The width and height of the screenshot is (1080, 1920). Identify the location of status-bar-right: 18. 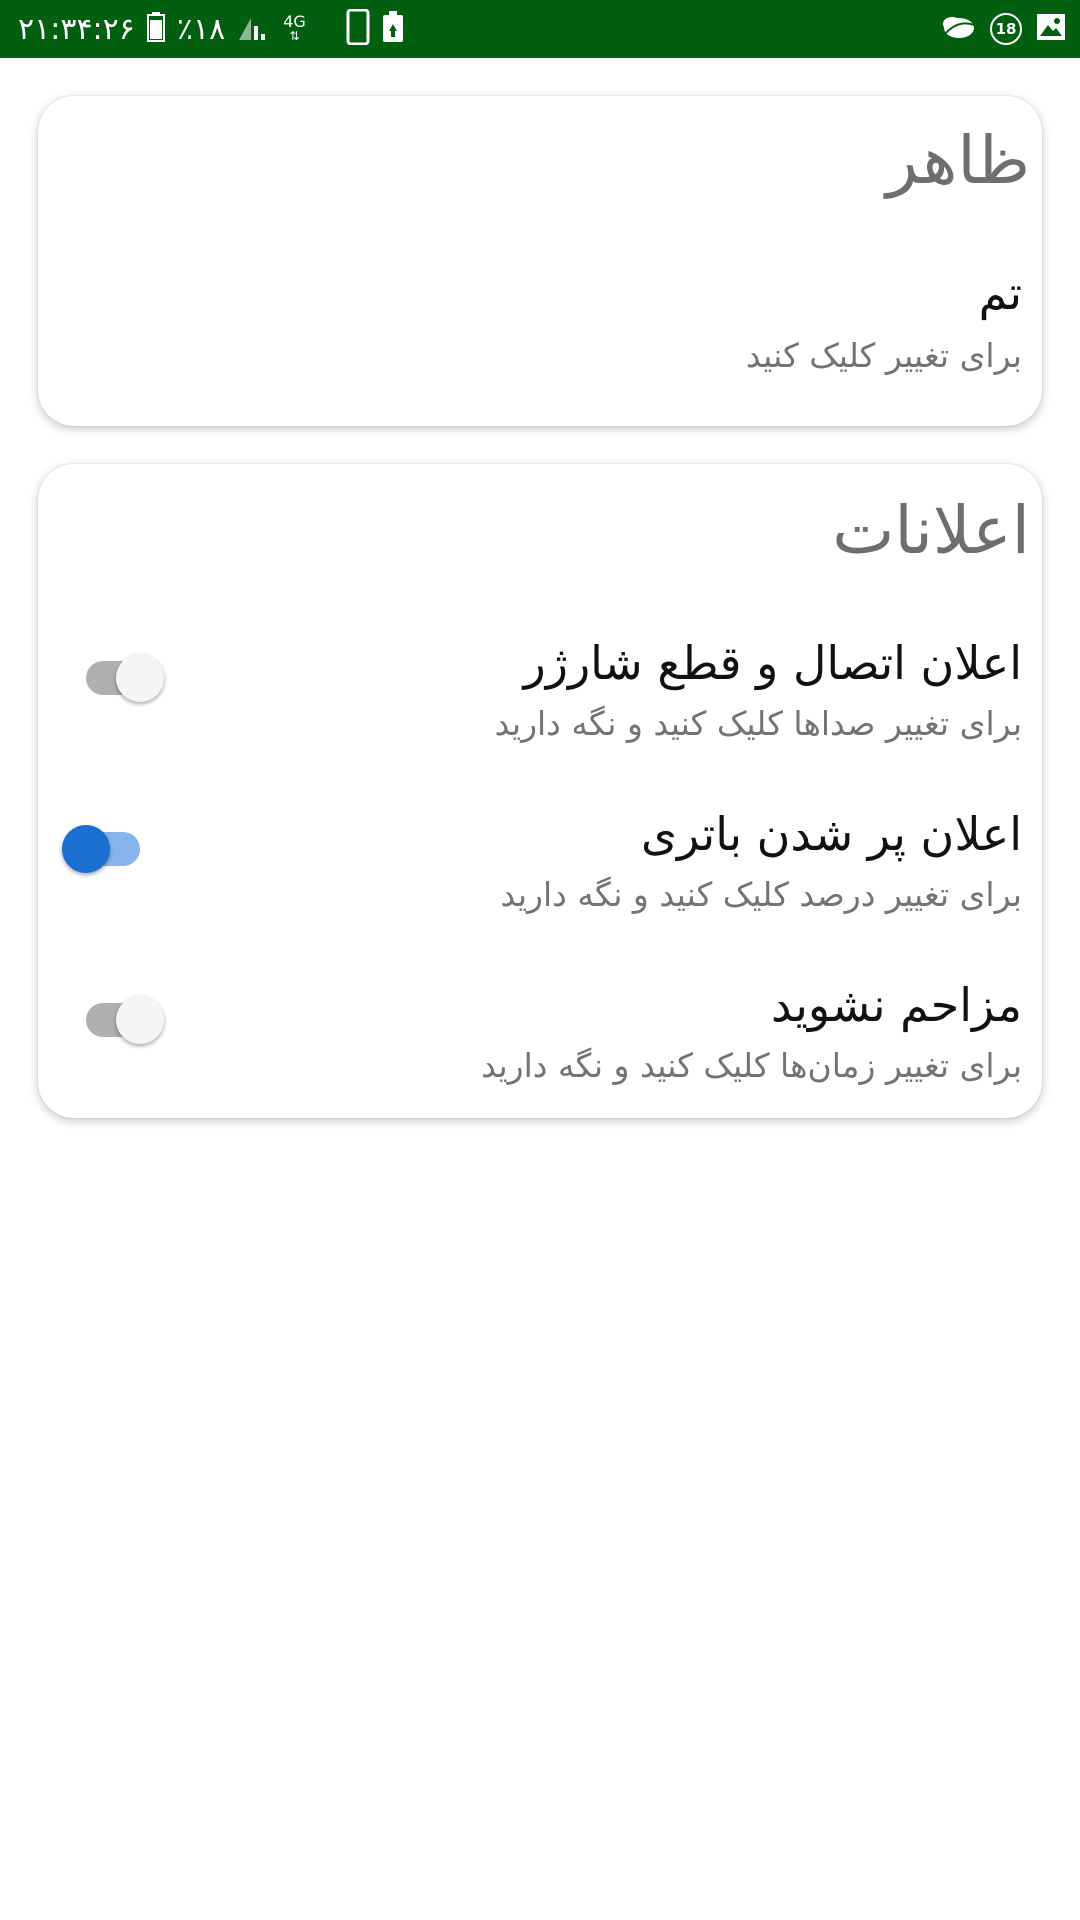
(1003, 29).